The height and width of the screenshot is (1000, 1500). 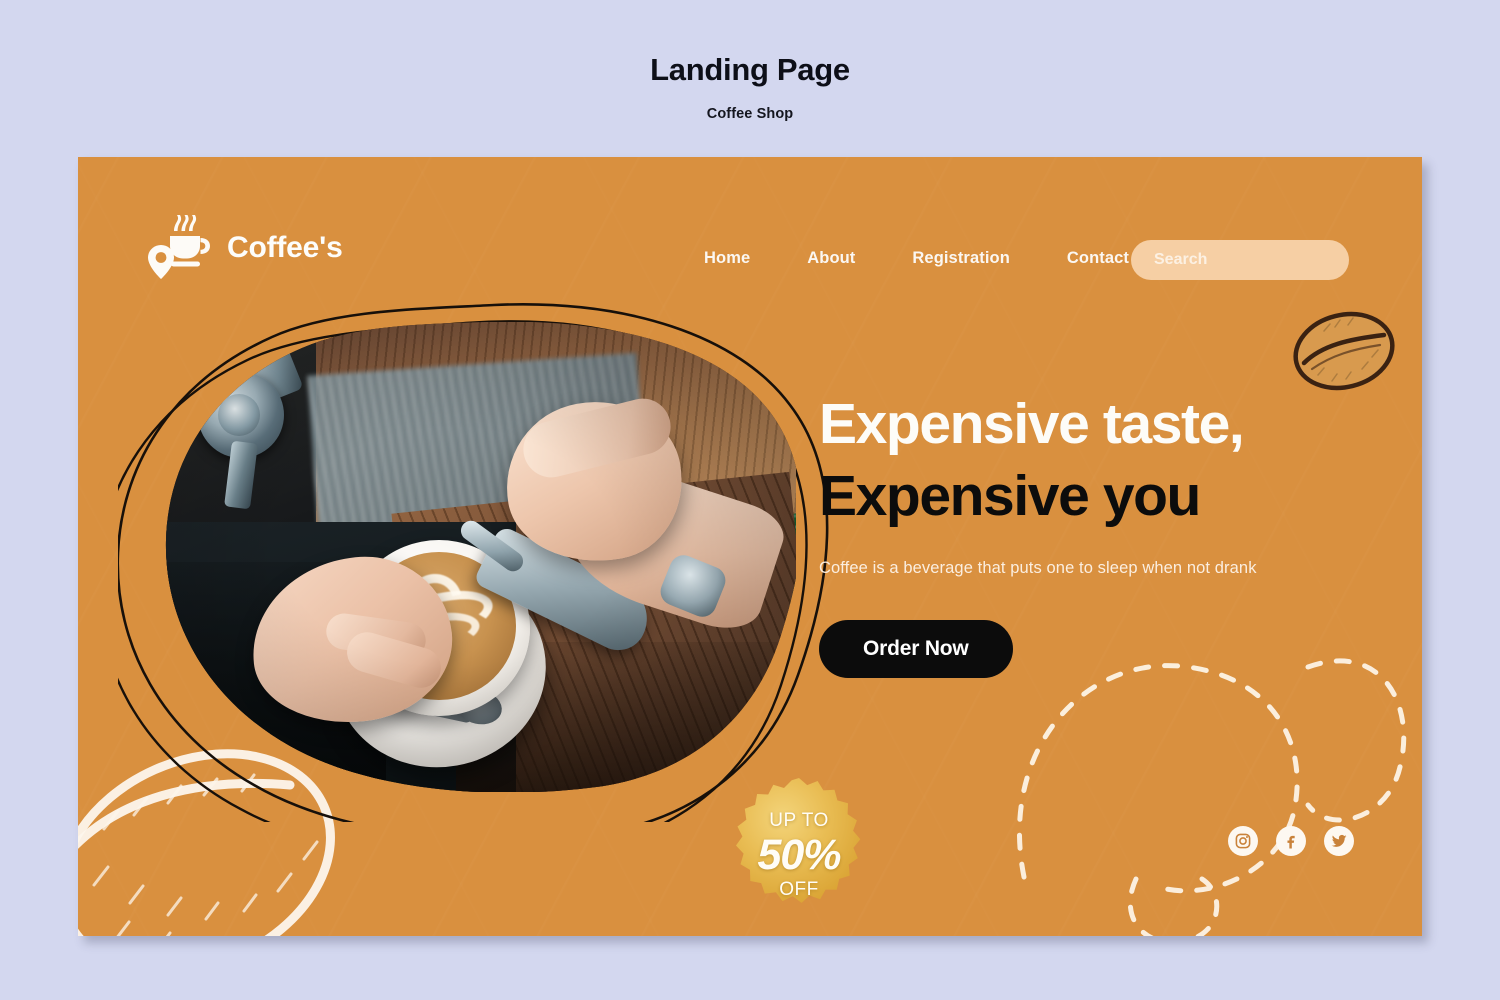 I want to click on social-links, so click(x=1291, y=841).